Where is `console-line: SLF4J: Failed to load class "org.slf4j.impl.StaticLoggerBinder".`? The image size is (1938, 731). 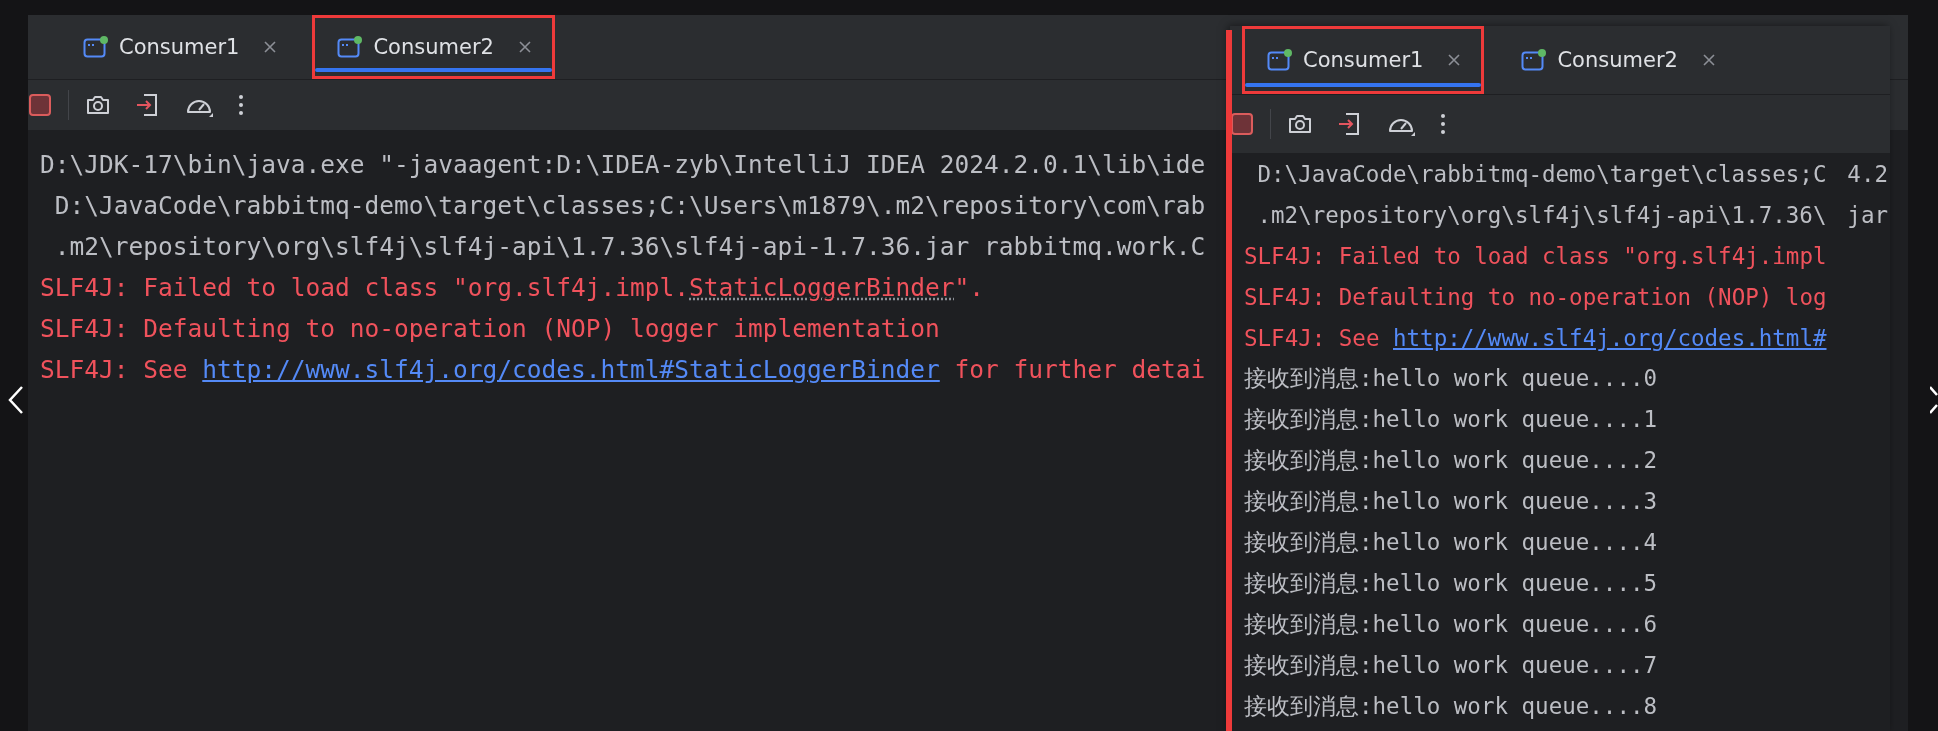
console-line: SLF4J: Failed to load class "org.slf4j.impl.StaticLoggerBinder". is located at coordinates (512, 287).